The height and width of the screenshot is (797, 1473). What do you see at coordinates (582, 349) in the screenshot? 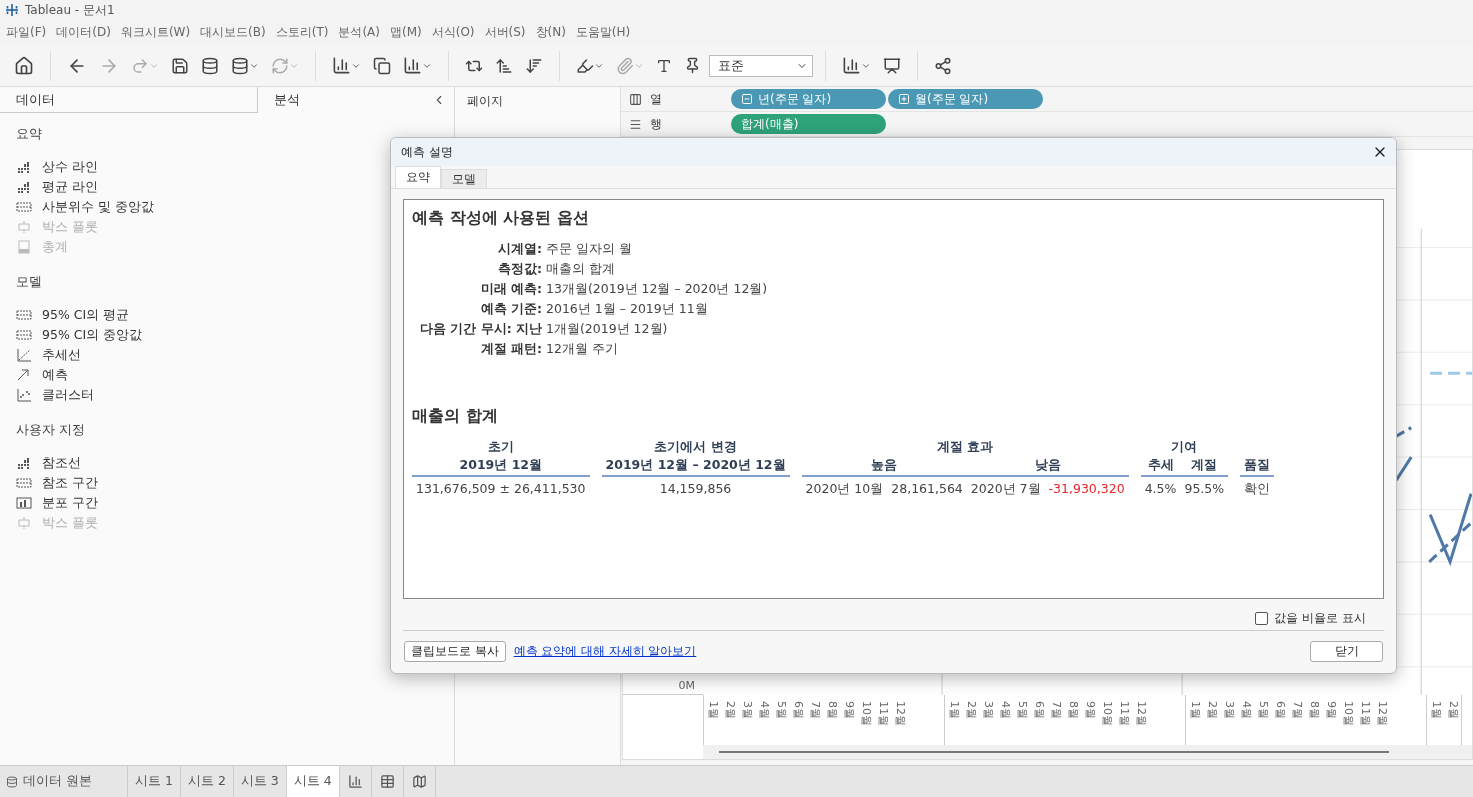
I see `option-value: 12개월 주기` at bounding box center [582, 349].